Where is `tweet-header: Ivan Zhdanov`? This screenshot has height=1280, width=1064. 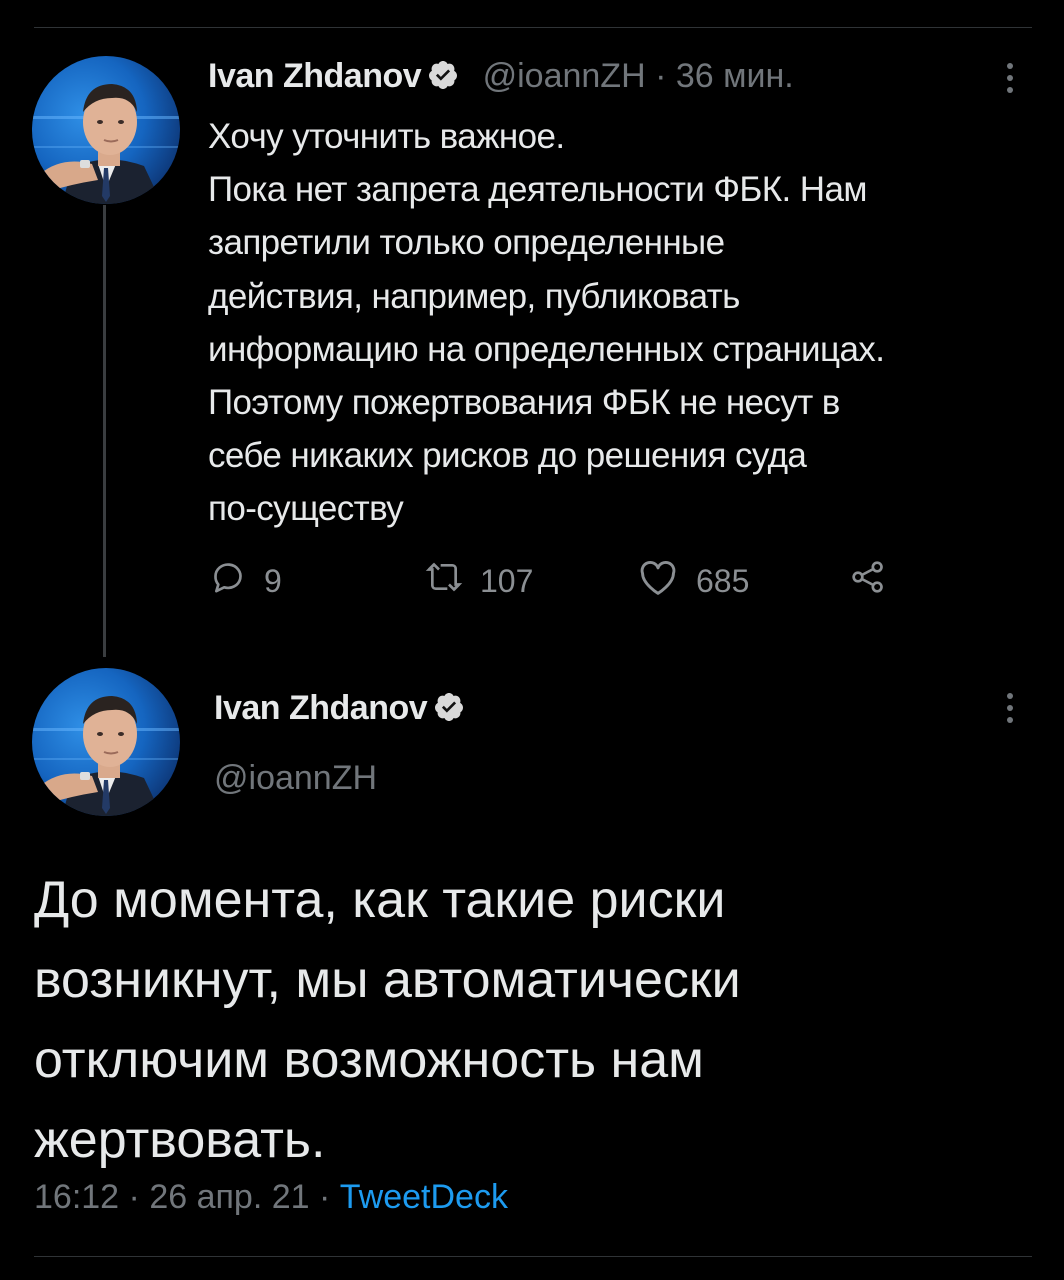 tweet-header: Ivan Zhdanov is located at coordinates (339, 708).